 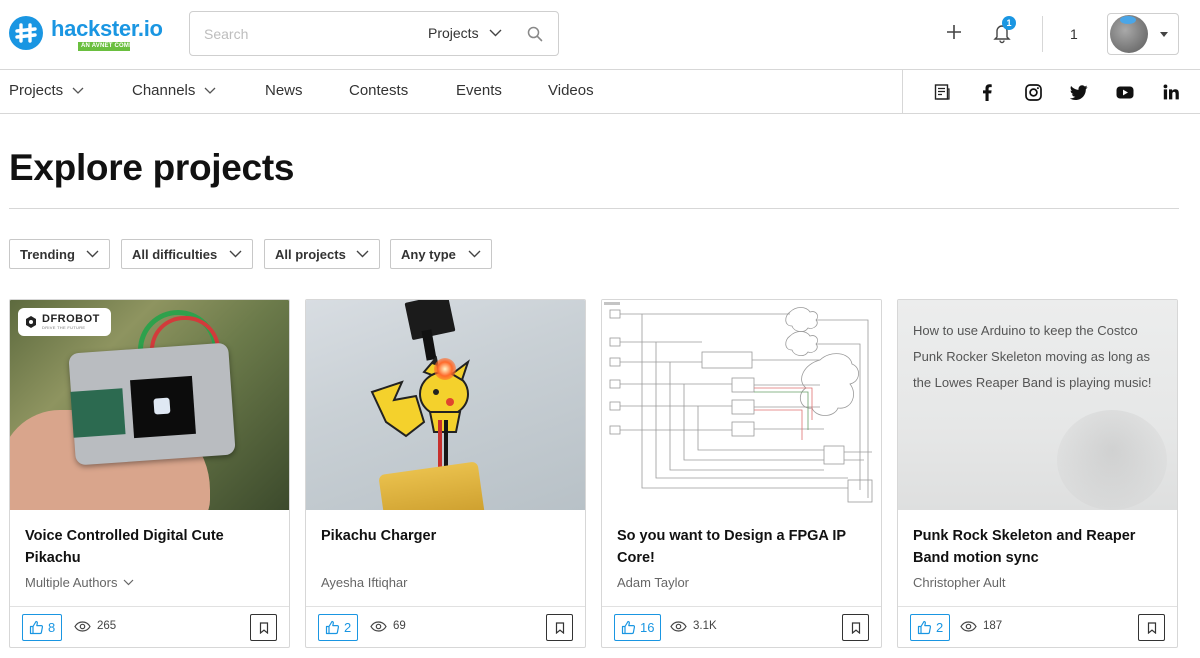 What do you see at coordinates (1009, 23) in the screenshot?
I see `notification-badge: 1` at bounding box center [1009, 23].